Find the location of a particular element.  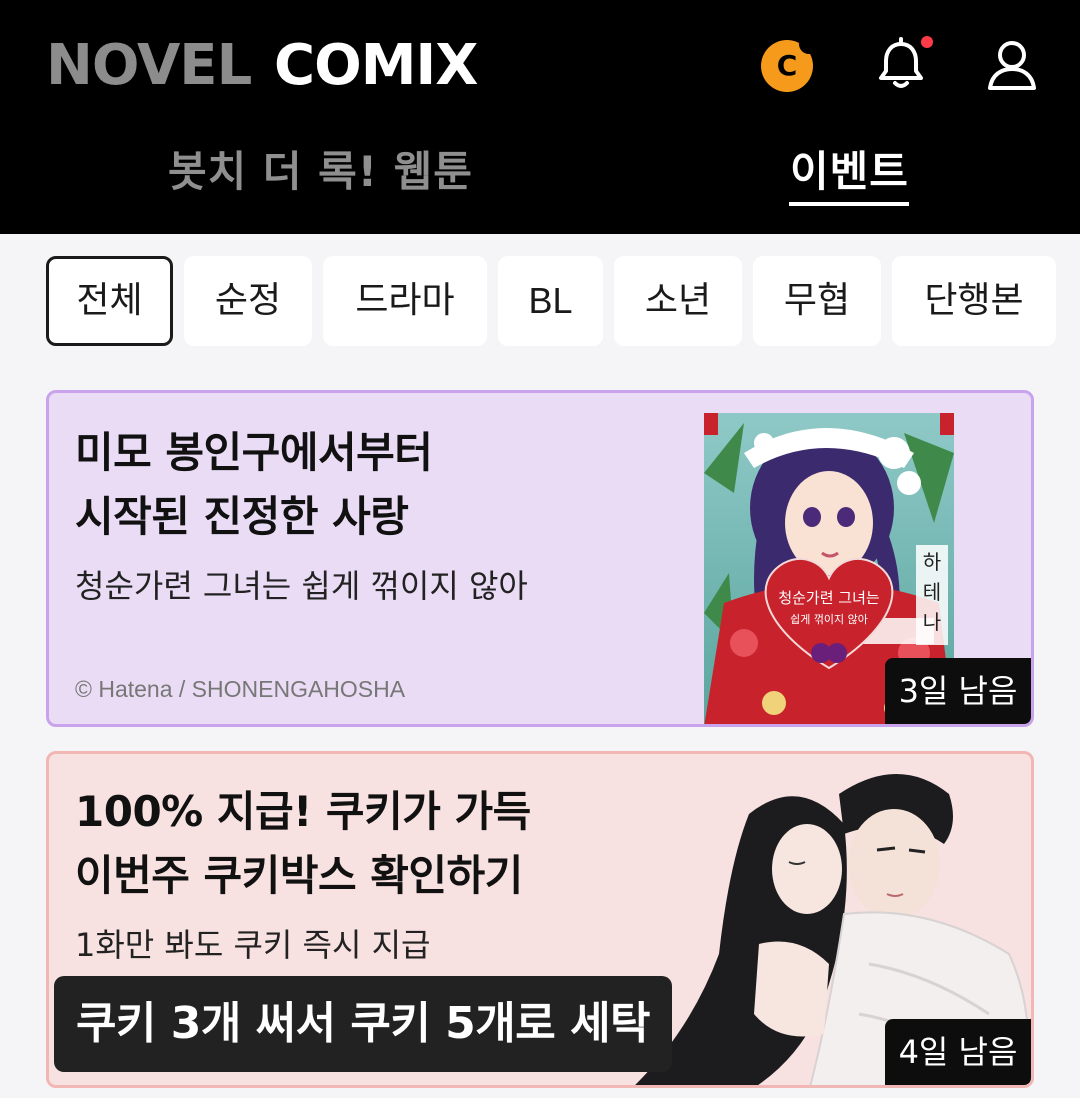

genre-filter-bar: 전체 순정 드라마 BL 소년 무협 단행본 is located at coordinates (540, 301).